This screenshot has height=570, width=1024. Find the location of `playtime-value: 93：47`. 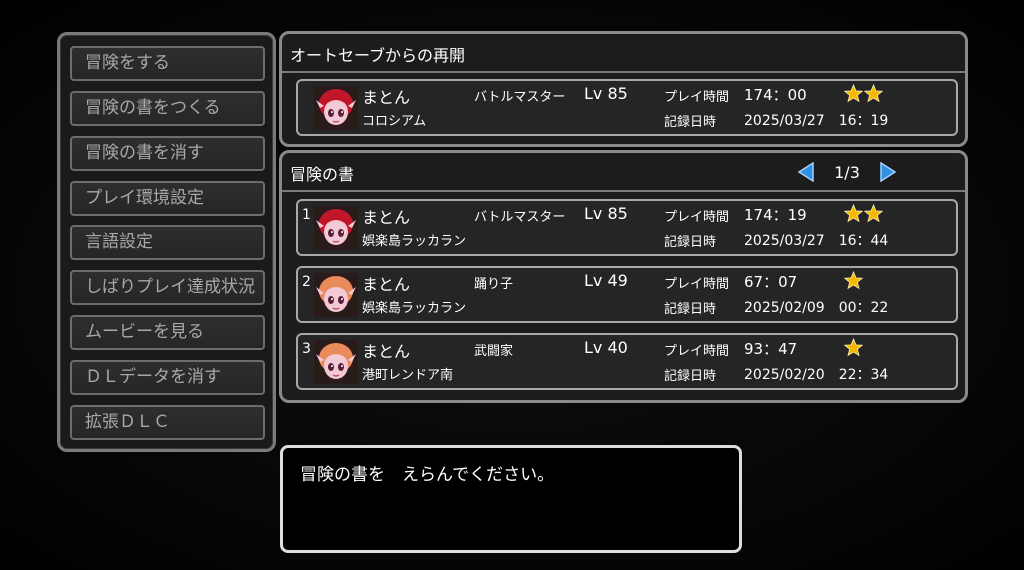

playtime-value: 93：47 is located at coordinates (771, 349).